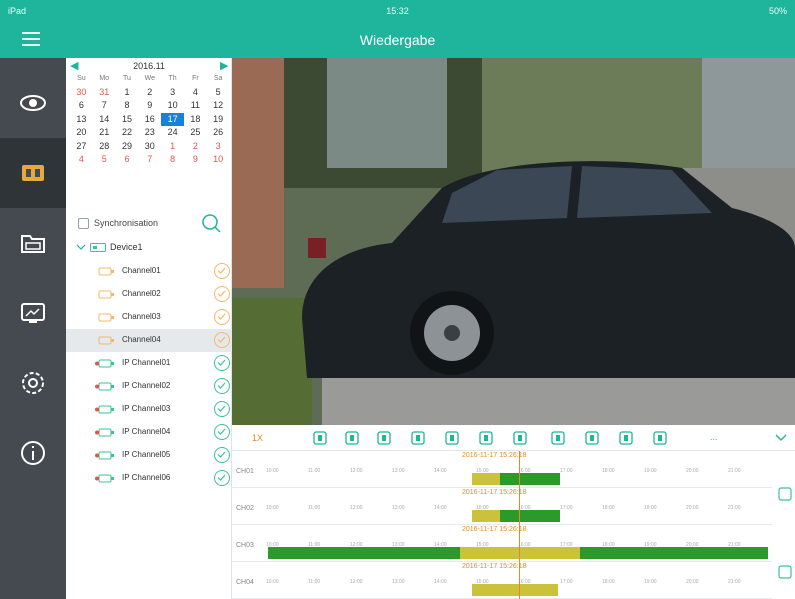  I want to click on record-clip-icon, so click(418, 438).